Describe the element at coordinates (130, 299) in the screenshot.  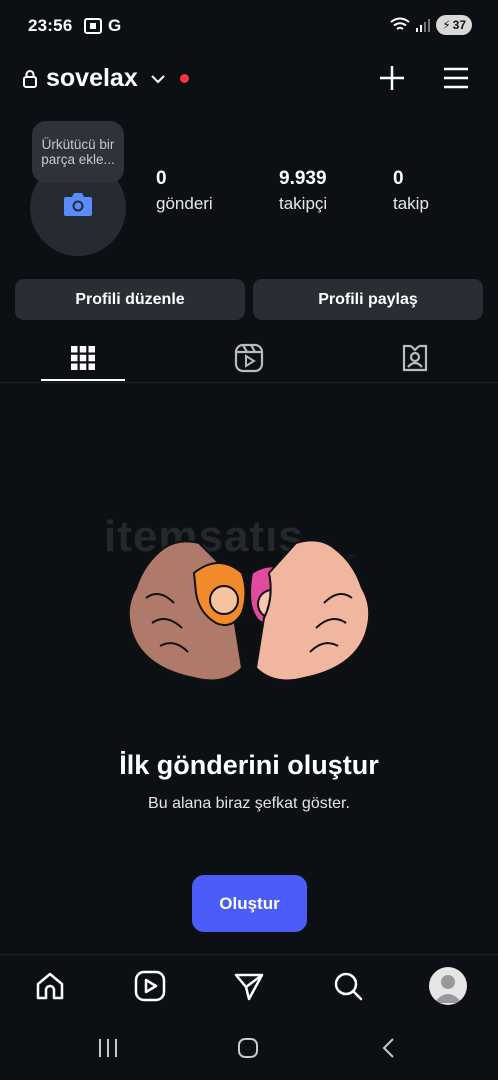
I see `edit-profile-button: Profili düzenle` at that location.